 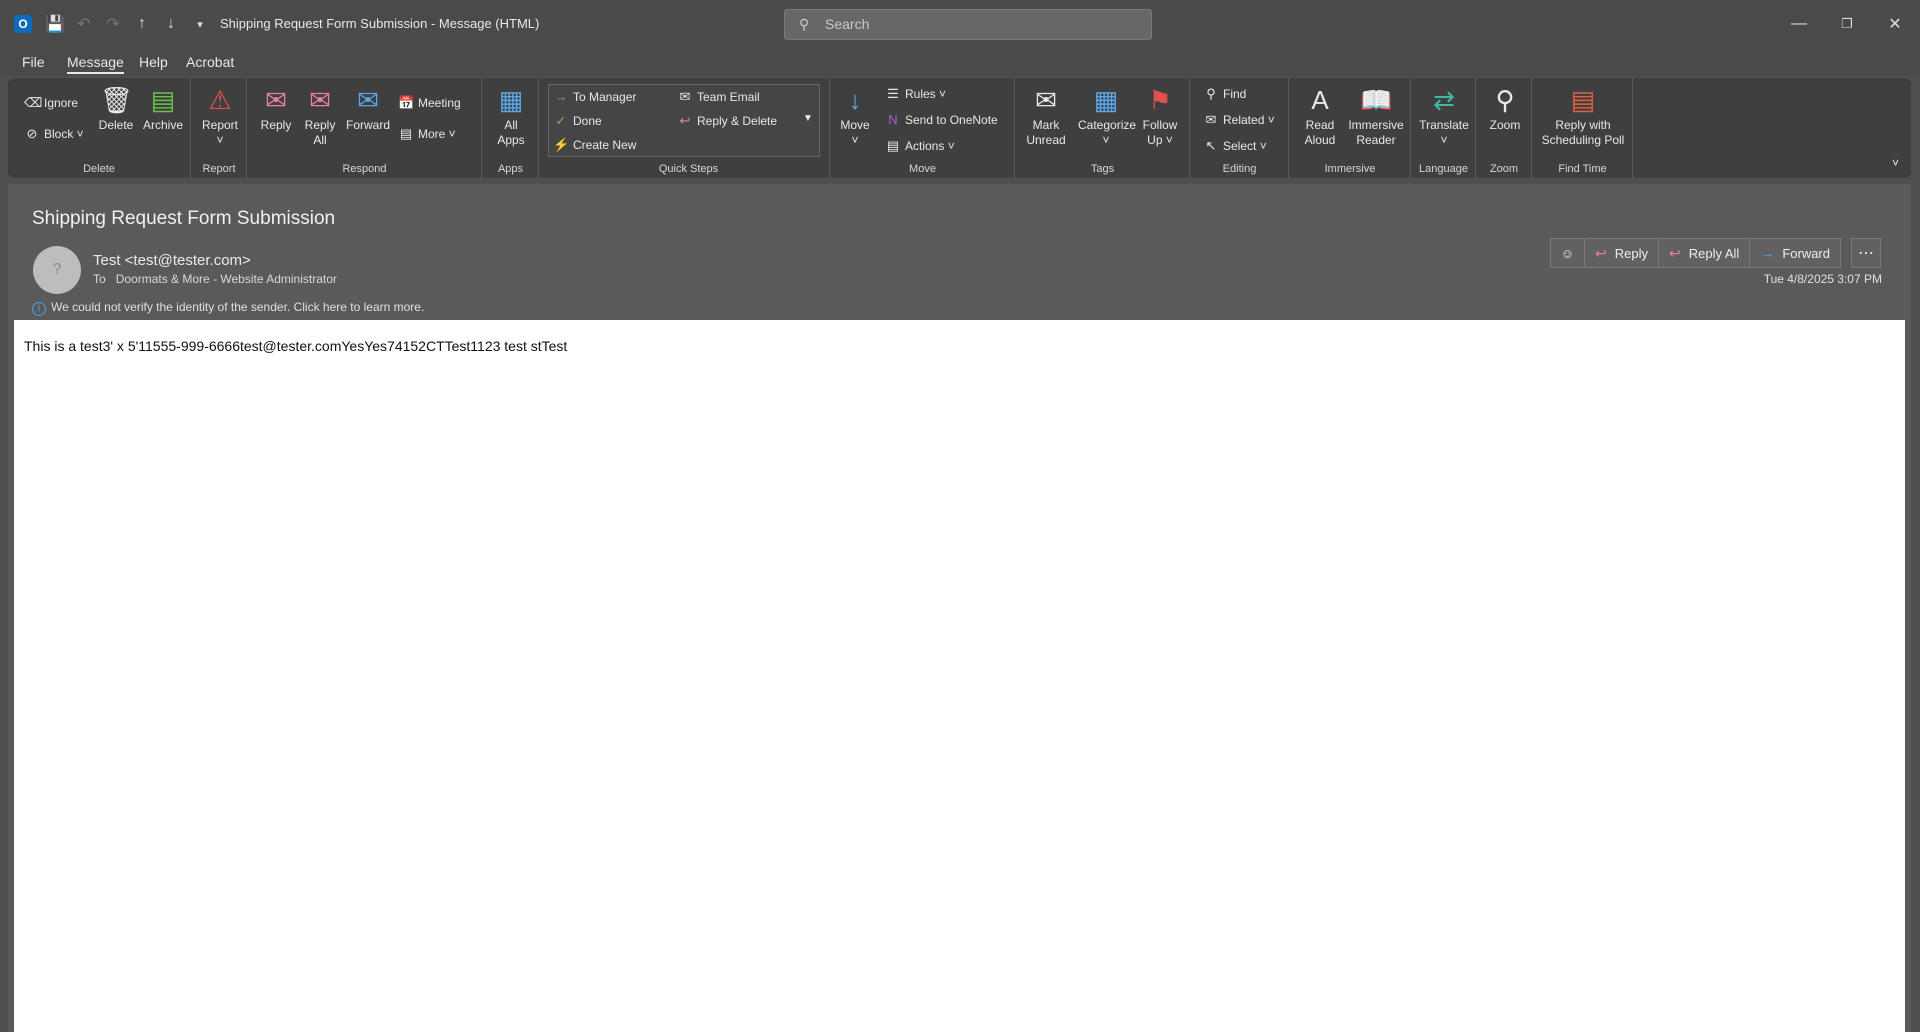 What do you see at coordinates (594, 145) in the screenshot?
I see `create-new-button: ⚡ Create New` at bounding box center [594, 145].